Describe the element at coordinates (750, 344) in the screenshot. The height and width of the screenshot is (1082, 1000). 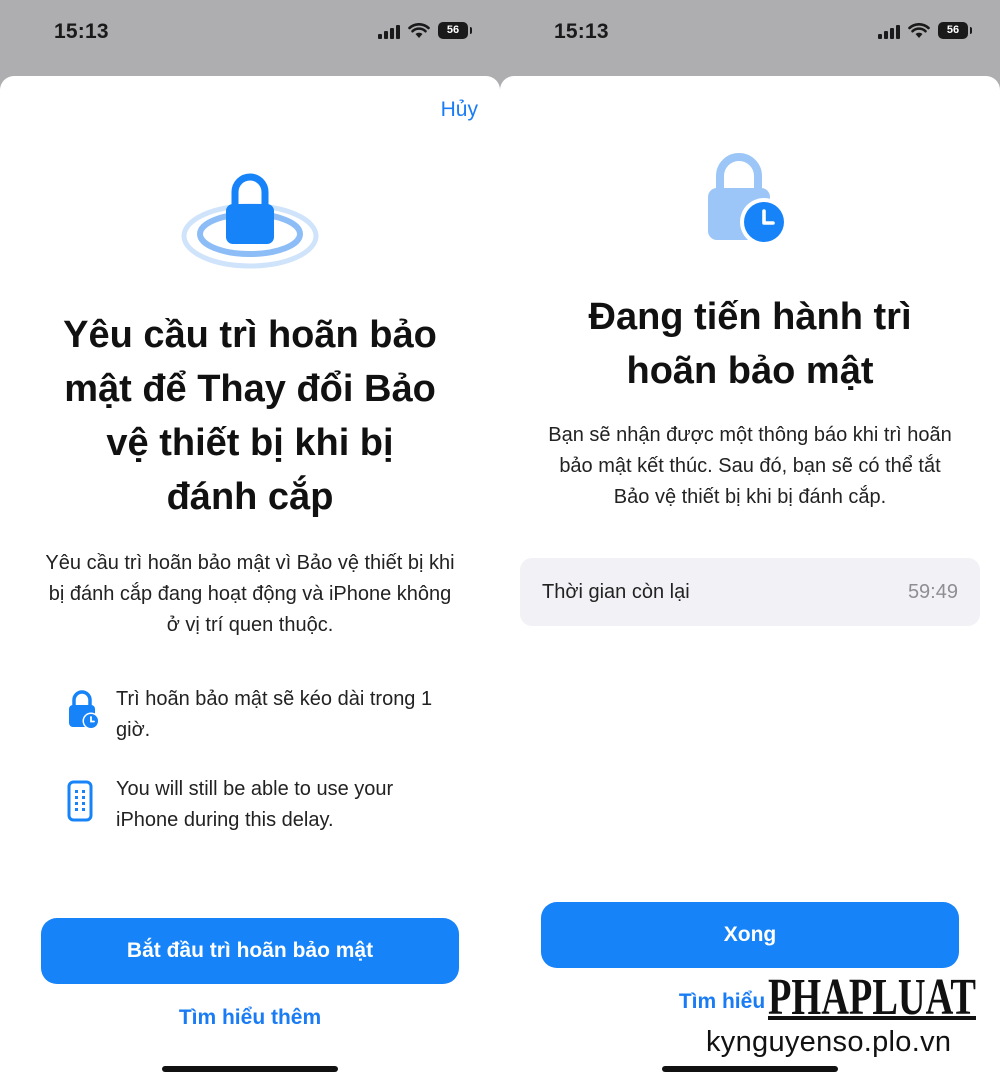
I see `page-title: Đang tiến hành trì hoãn bảo mật` at that location.